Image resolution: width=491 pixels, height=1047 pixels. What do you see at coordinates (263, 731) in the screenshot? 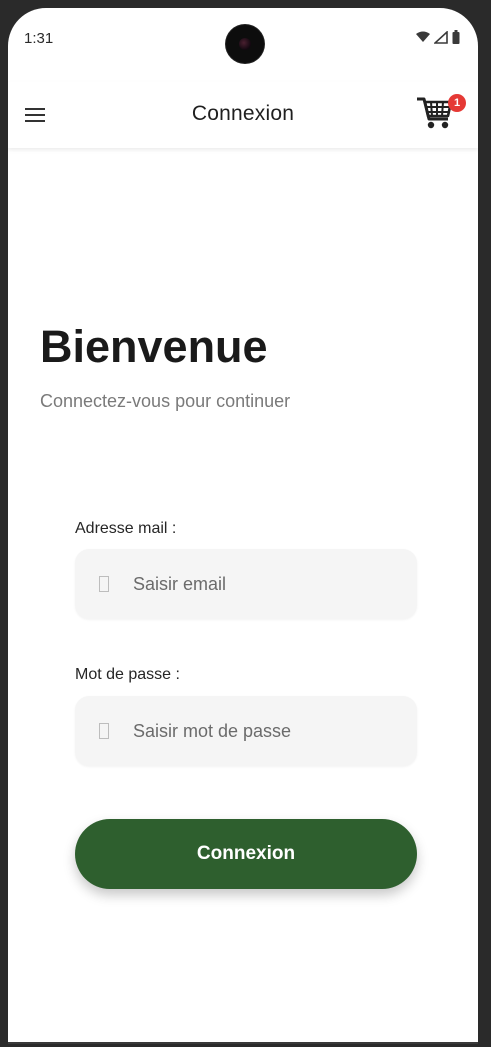
I see `password-input` at bounding box center [263, 731].